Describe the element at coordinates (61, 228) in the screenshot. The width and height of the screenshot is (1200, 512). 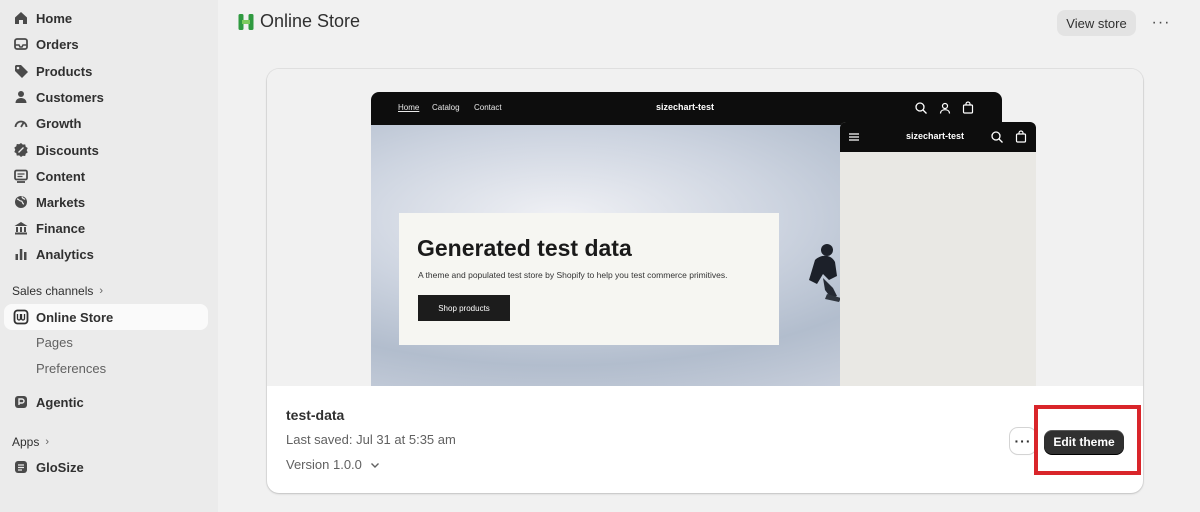
I see `sidebar-item-label: Finance` at that location.